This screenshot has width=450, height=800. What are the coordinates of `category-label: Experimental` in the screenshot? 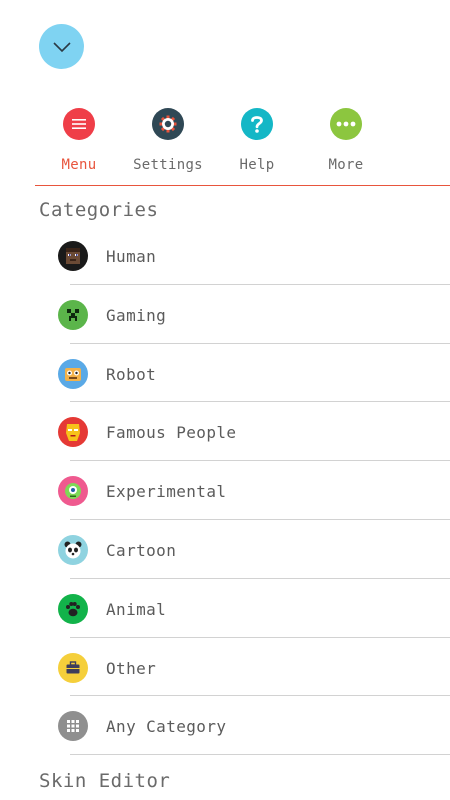 It's located at (166, 492).